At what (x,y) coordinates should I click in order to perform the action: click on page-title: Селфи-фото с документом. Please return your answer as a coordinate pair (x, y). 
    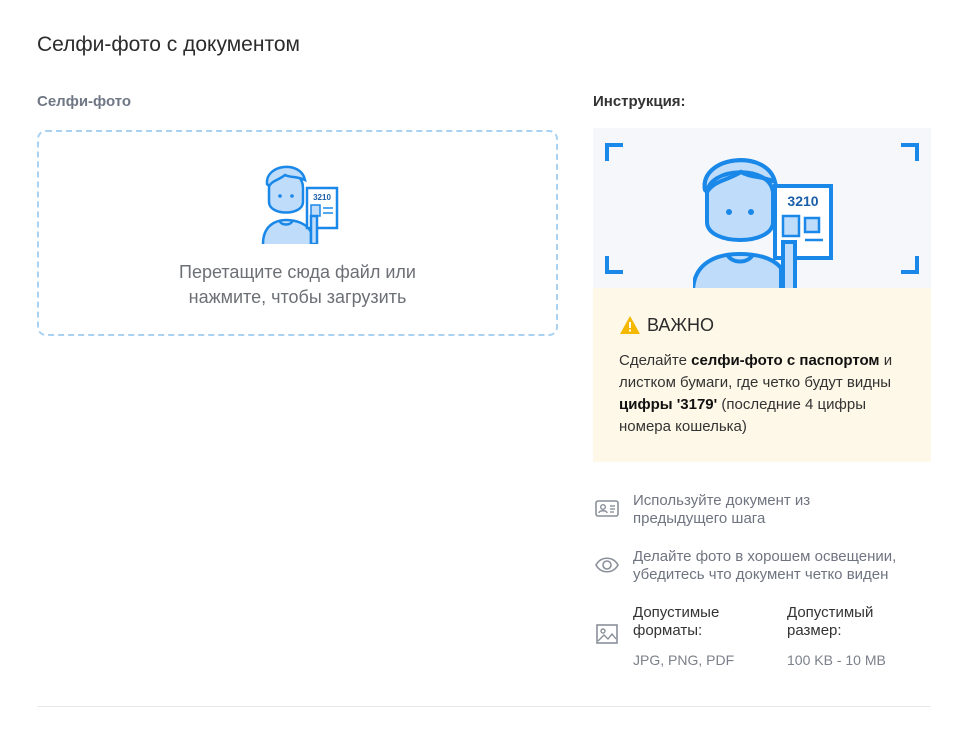
    Looking at the image, I should click on (168, 44).